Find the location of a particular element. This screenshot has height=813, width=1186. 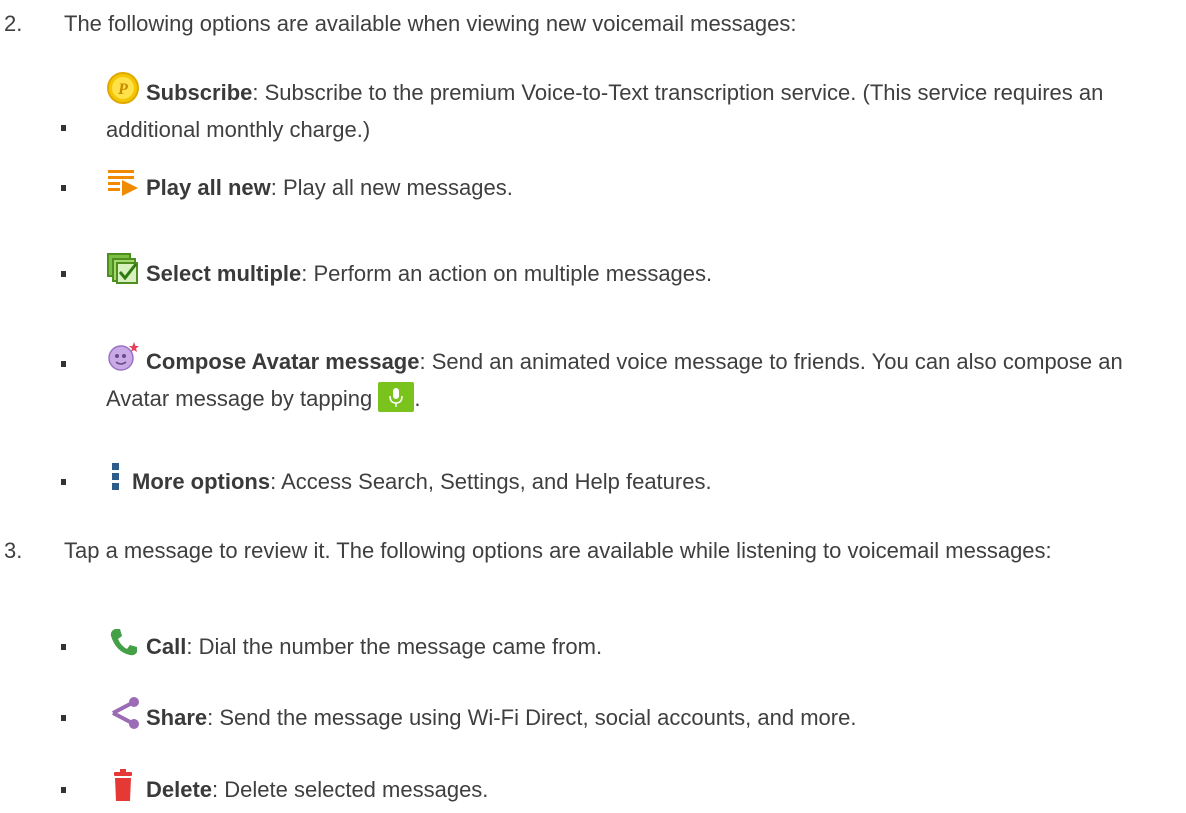

step-number: 2. is located at coordinates (13, 23).